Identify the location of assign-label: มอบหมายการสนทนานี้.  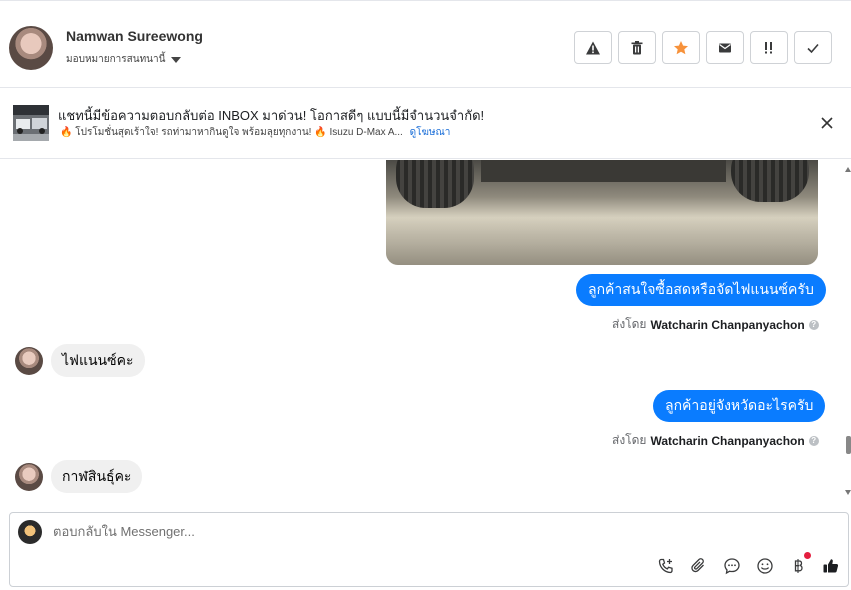
(116, 59).